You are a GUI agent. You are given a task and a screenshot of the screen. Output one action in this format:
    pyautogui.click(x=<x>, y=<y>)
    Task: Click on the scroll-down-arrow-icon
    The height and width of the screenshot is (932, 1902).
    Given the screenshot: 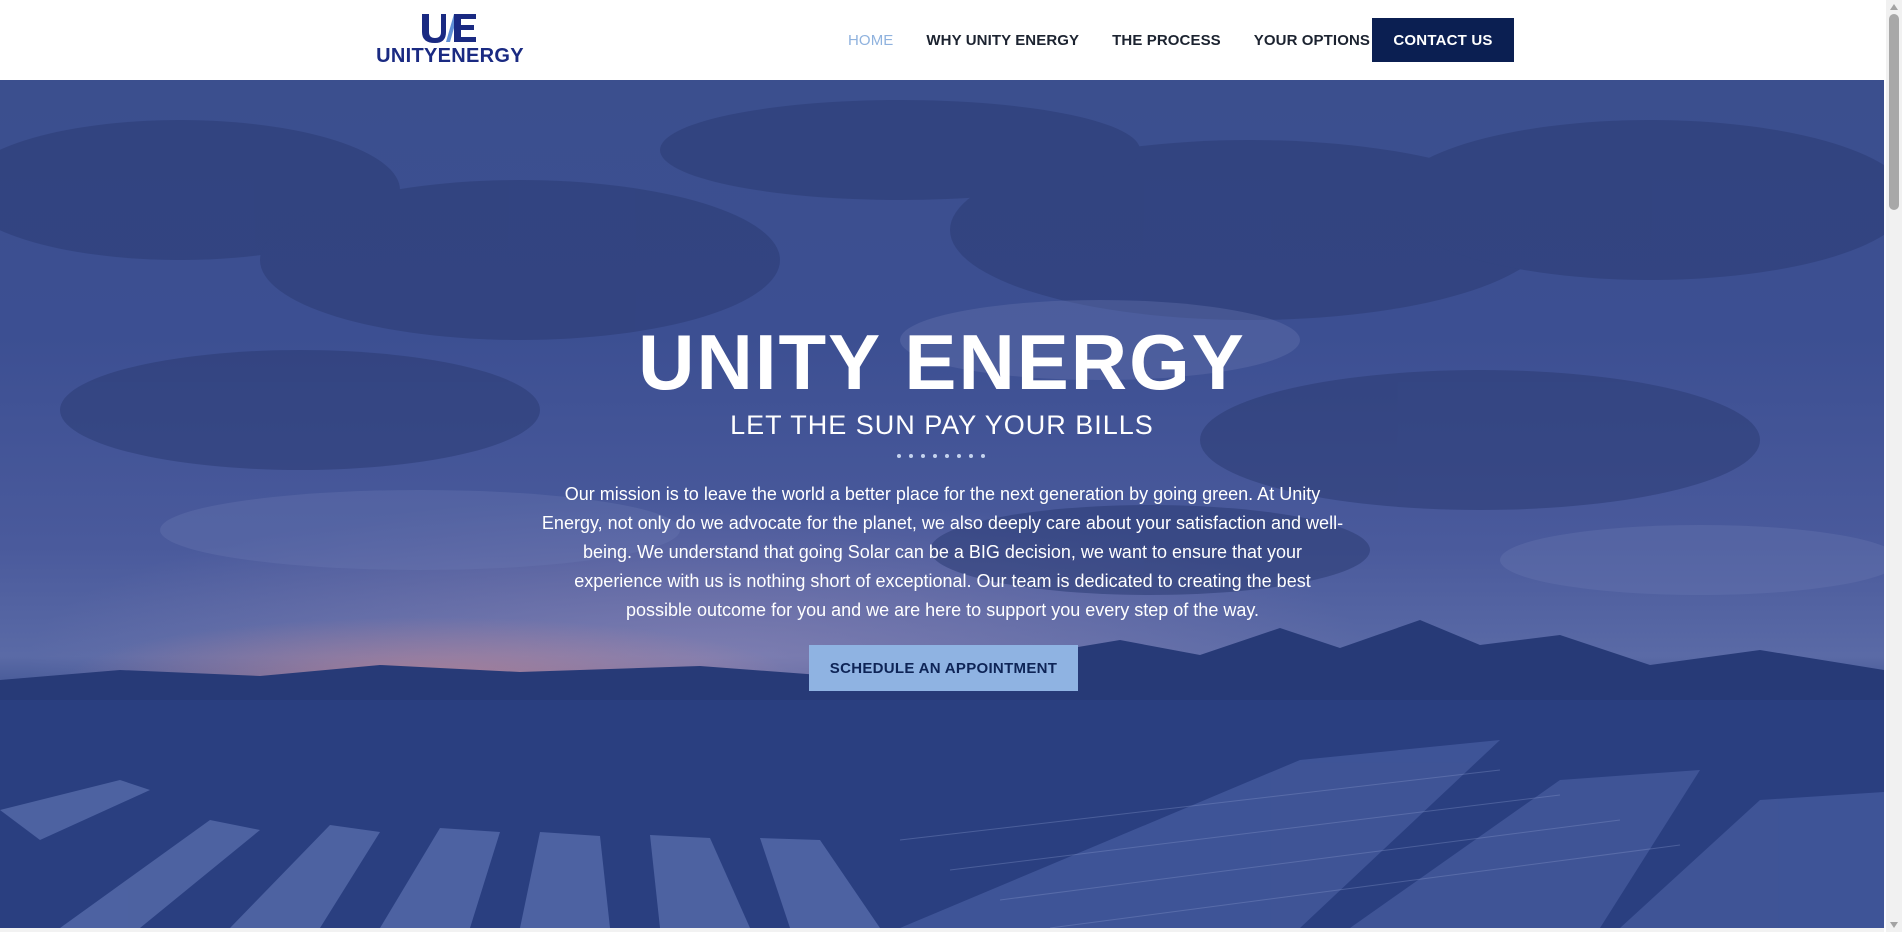 What is the action you would take?
    pyautogui.click(x=1894, y=925)
    